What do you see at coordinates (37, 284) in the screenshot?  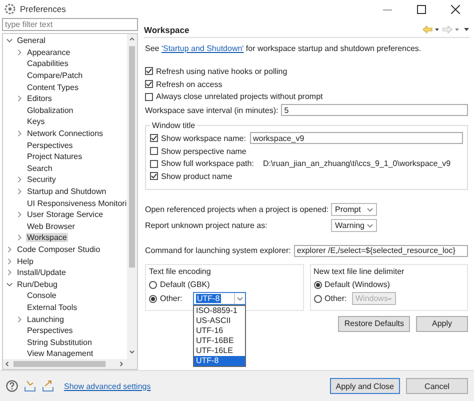 I see `tree-item: Run/Debug` at bounding box center [37, 284].